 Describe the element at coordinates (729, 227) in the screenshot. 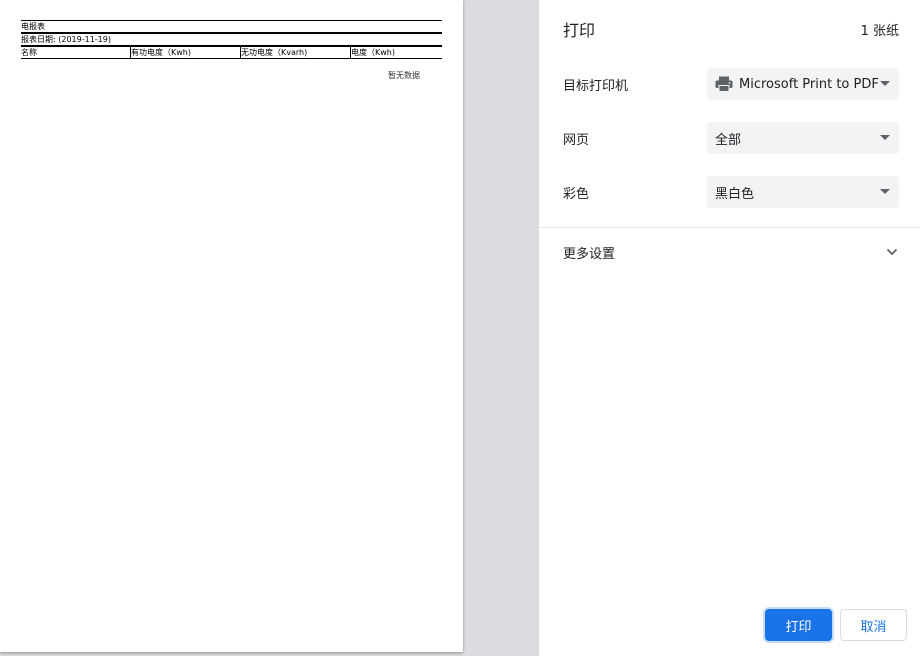

I see `section-divider` at that location.